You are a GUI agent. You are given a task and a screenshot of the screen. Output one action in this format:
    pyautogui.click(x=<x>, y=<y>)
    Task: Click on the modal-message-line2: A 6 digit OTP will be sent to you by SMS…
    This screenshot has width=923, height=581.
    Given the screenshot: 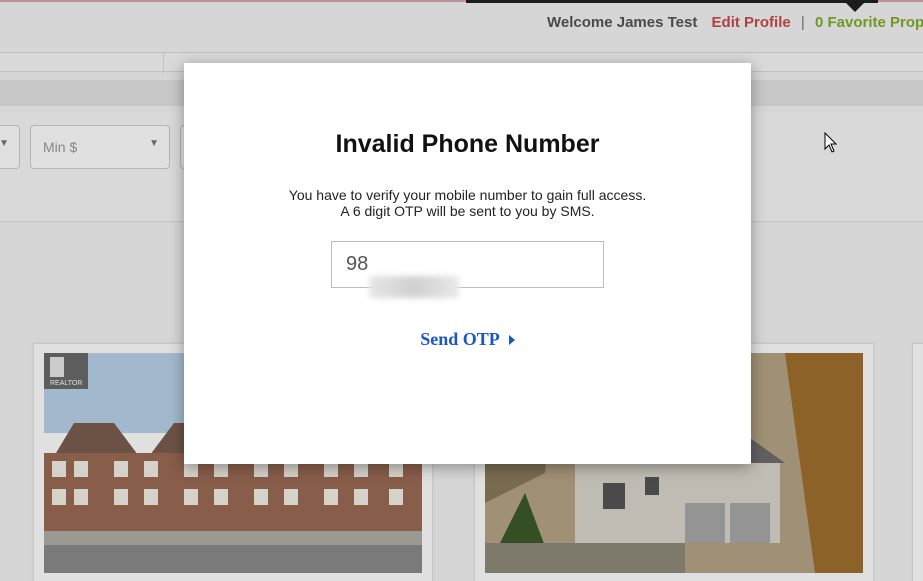 What is the action you would take?
    pyautogui.click(x=467, y=211)
    